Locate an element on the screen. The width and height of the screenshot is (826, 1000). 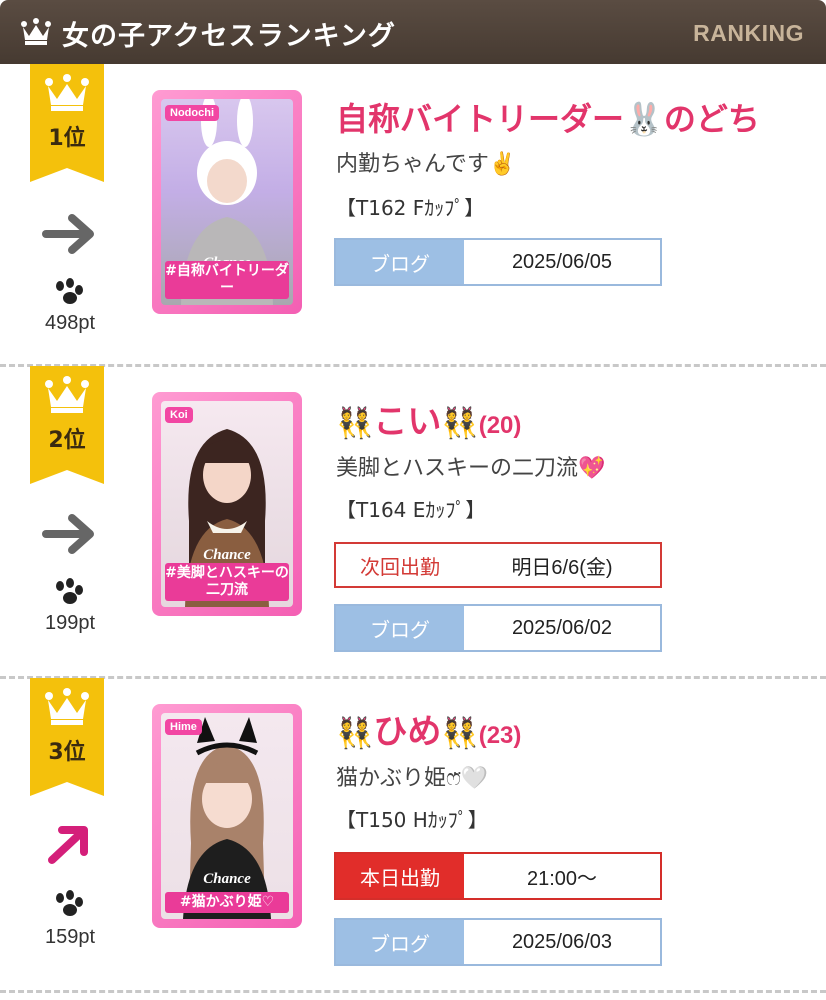
page-title: 女の子アクセスランキング is located at coordinates (229, 36).